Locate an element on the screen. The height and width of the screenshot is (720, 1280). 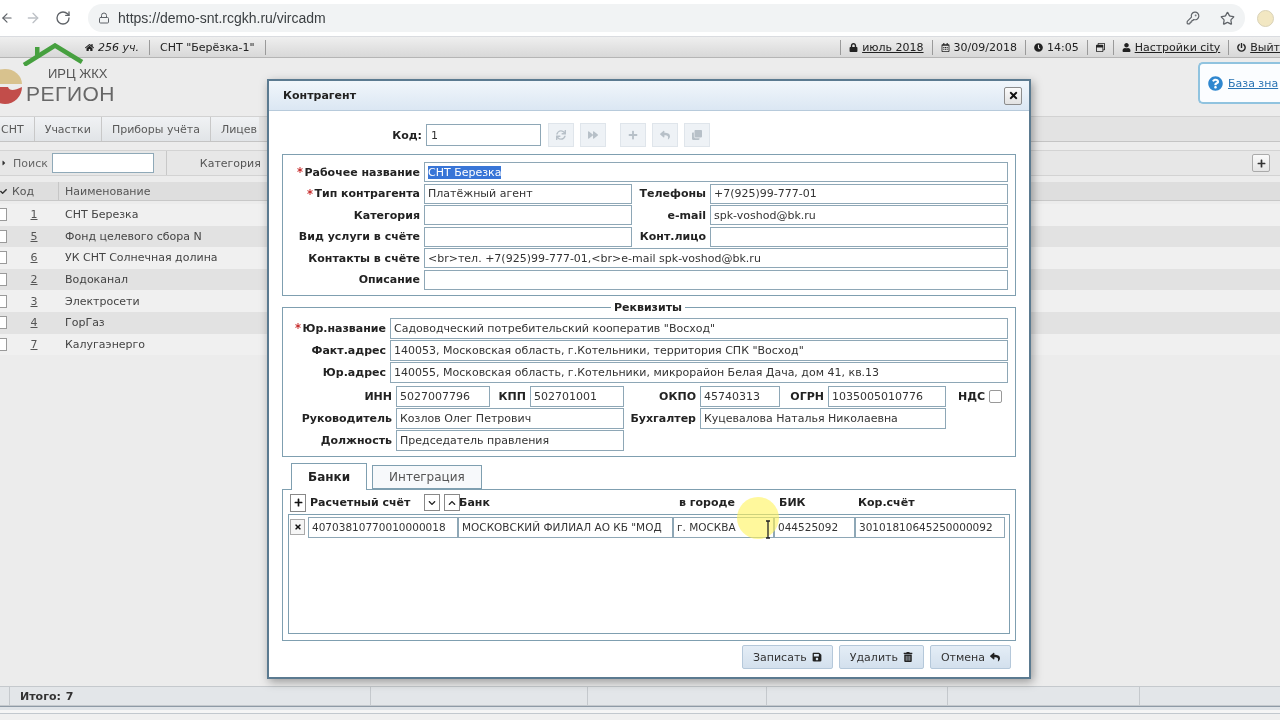
field-label: ОГРН is located at coordinates (807, 396).